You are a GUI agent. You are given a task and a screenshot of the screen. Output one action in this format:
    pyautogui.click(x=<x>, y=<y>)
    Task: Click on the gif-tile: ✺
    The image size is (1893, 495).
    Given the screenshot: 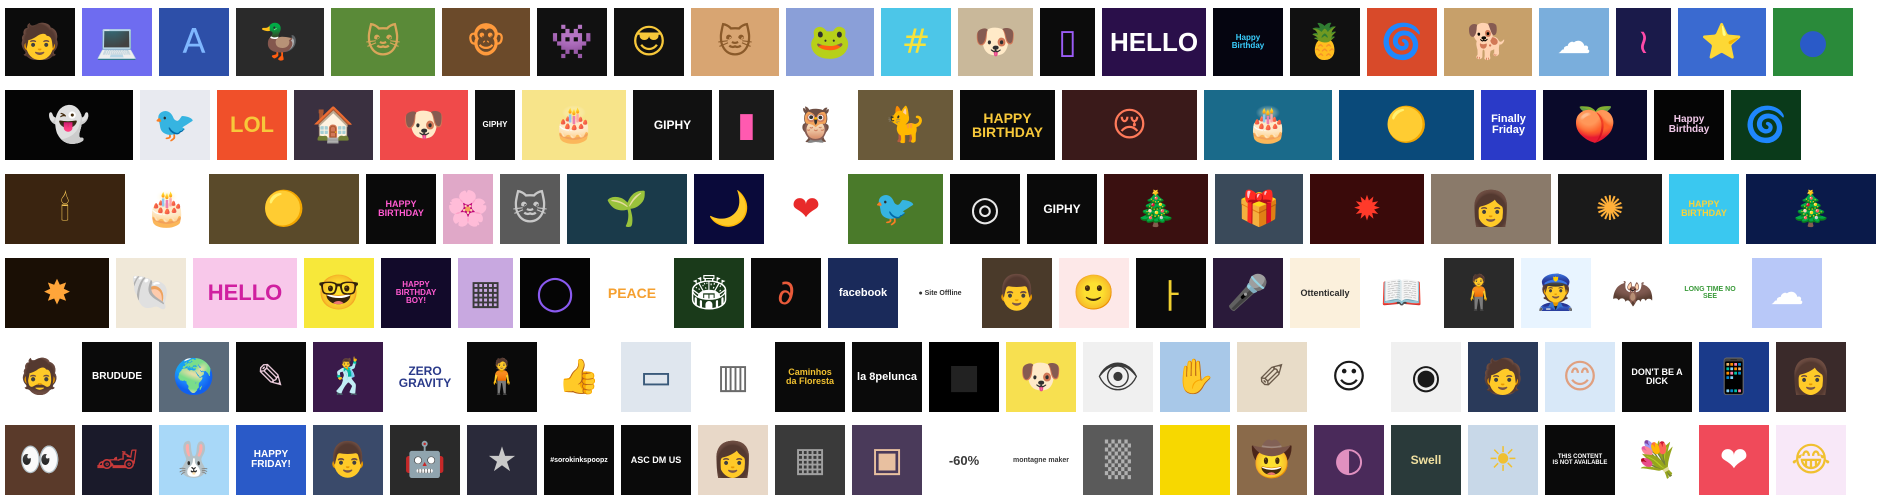 What is the action you would take?
    pyautogui.click(x=1610, y=209)
    